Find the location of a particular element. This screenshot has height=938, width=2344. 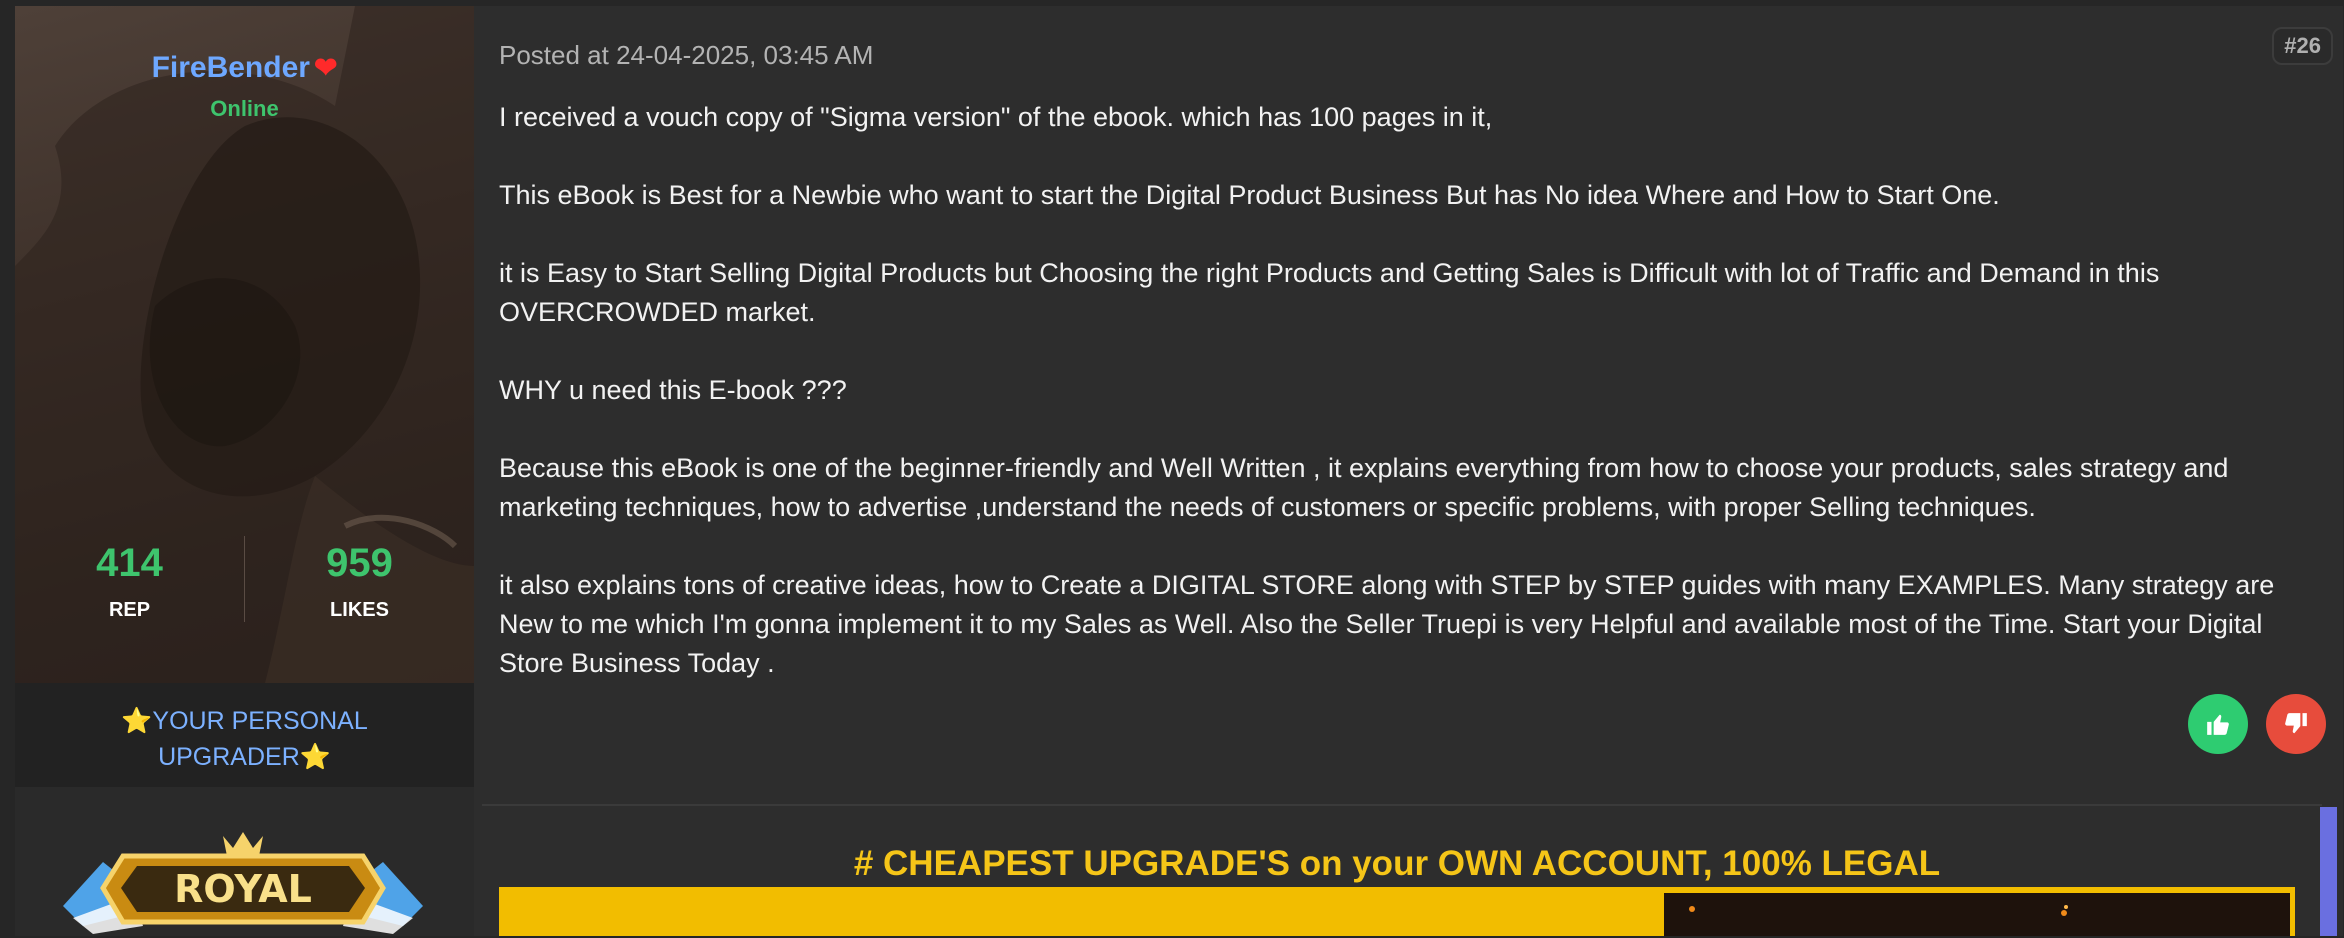

thumbs-up-icon is located at coordinates (2218, 724).